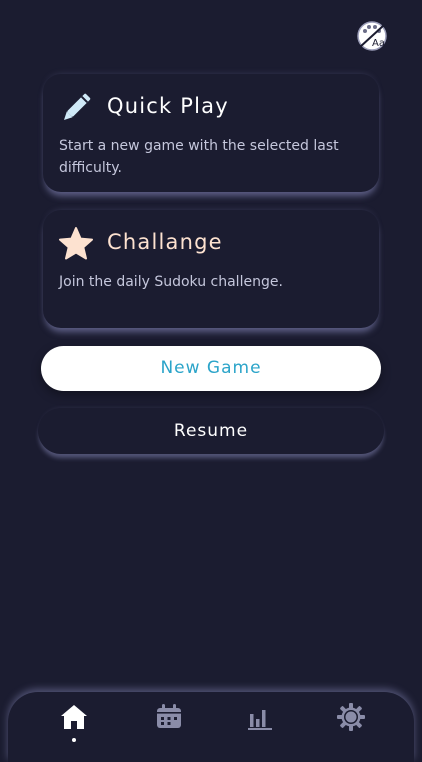 Image resolution: width=422 pixels, height=762 pixels. Describe the element at coordinates (165, 242) in the screenshot. I see `challenge-title: Challange` at that location.